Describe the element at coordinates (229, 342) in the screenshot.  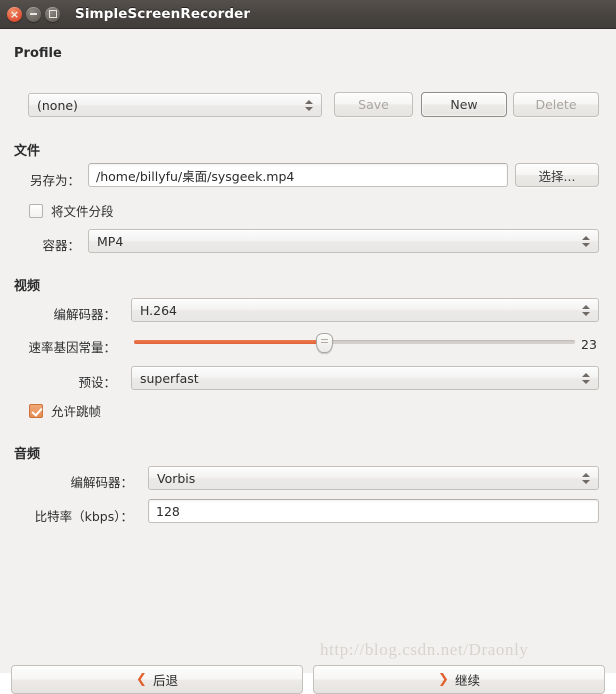
I see `crf-slider-fill` at that location.